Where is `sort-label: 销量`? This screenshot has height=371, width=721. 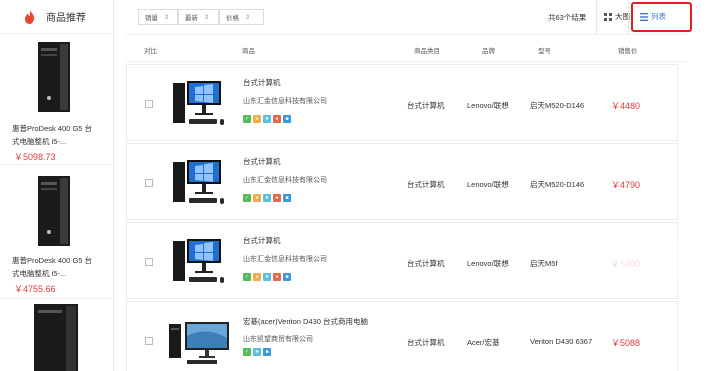 sort-label: 销量 is located at coordinates (151, 18).